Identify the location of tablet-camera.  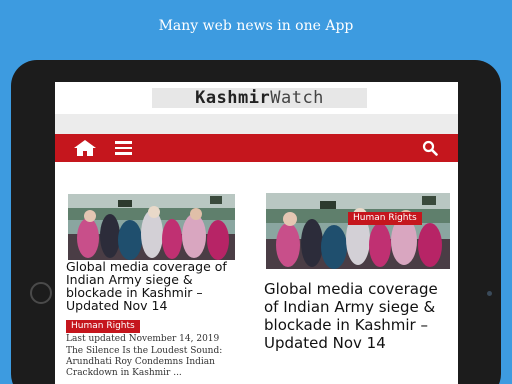
(489, 293).